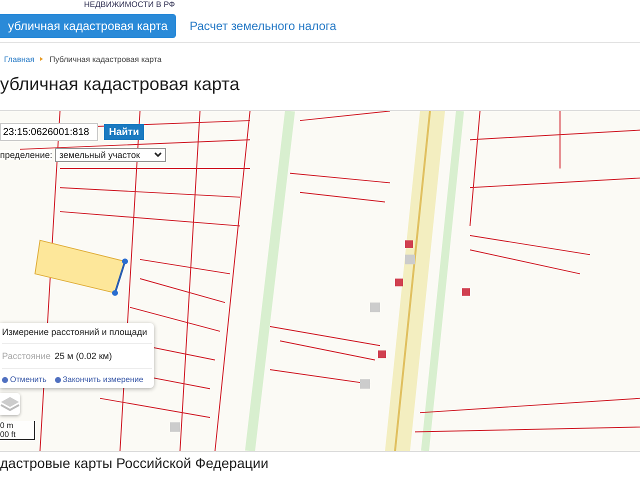 Image resolution: width=640 pixels, height=480 pixels. I want to click on object-type-dropdown: земельный участок, so click(110, 155).